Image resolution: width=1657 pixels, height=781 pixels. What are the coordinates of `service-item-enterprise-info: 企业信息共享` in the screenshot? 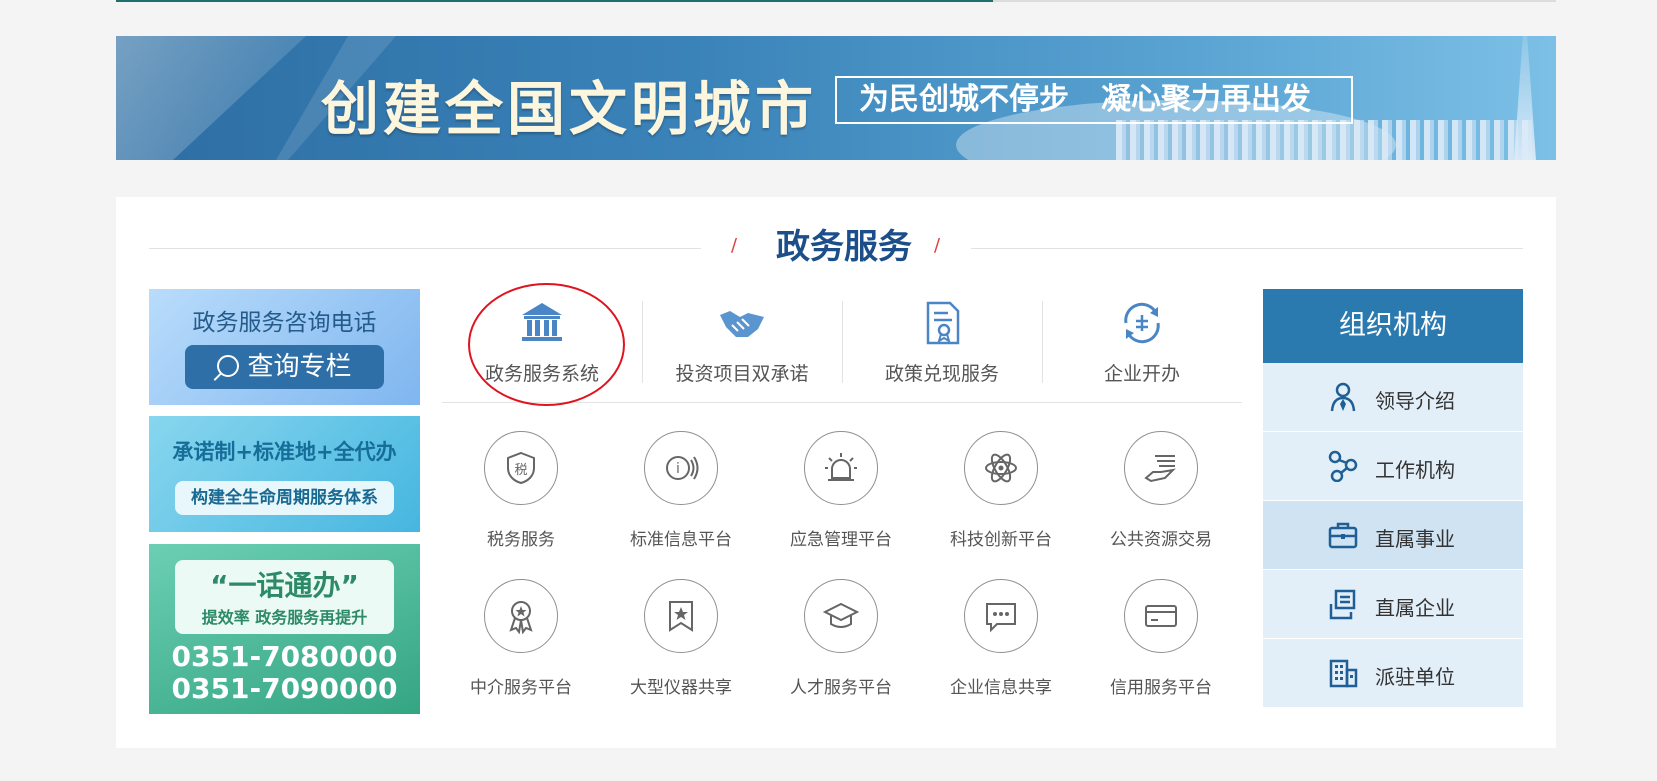 It's located at (1001, 644).